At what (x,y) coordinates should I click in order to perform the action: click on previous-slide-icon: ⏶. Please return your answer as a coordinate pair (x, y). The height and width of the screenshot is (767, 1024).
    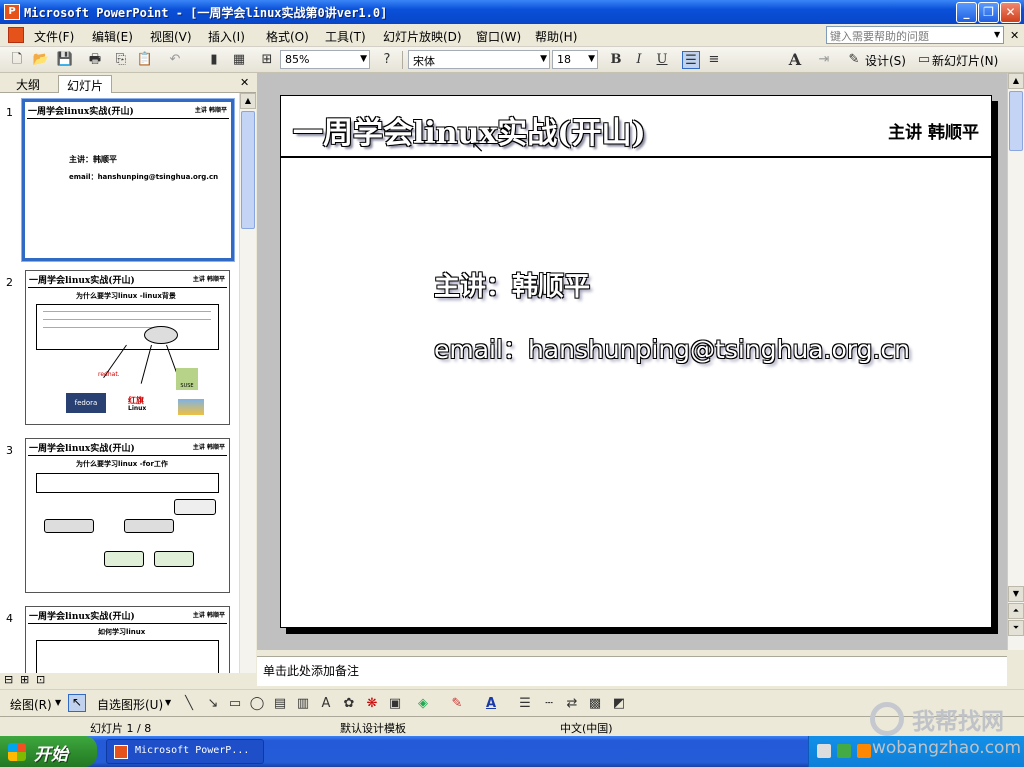
    Looking at the image, I should click on (1016, 611).